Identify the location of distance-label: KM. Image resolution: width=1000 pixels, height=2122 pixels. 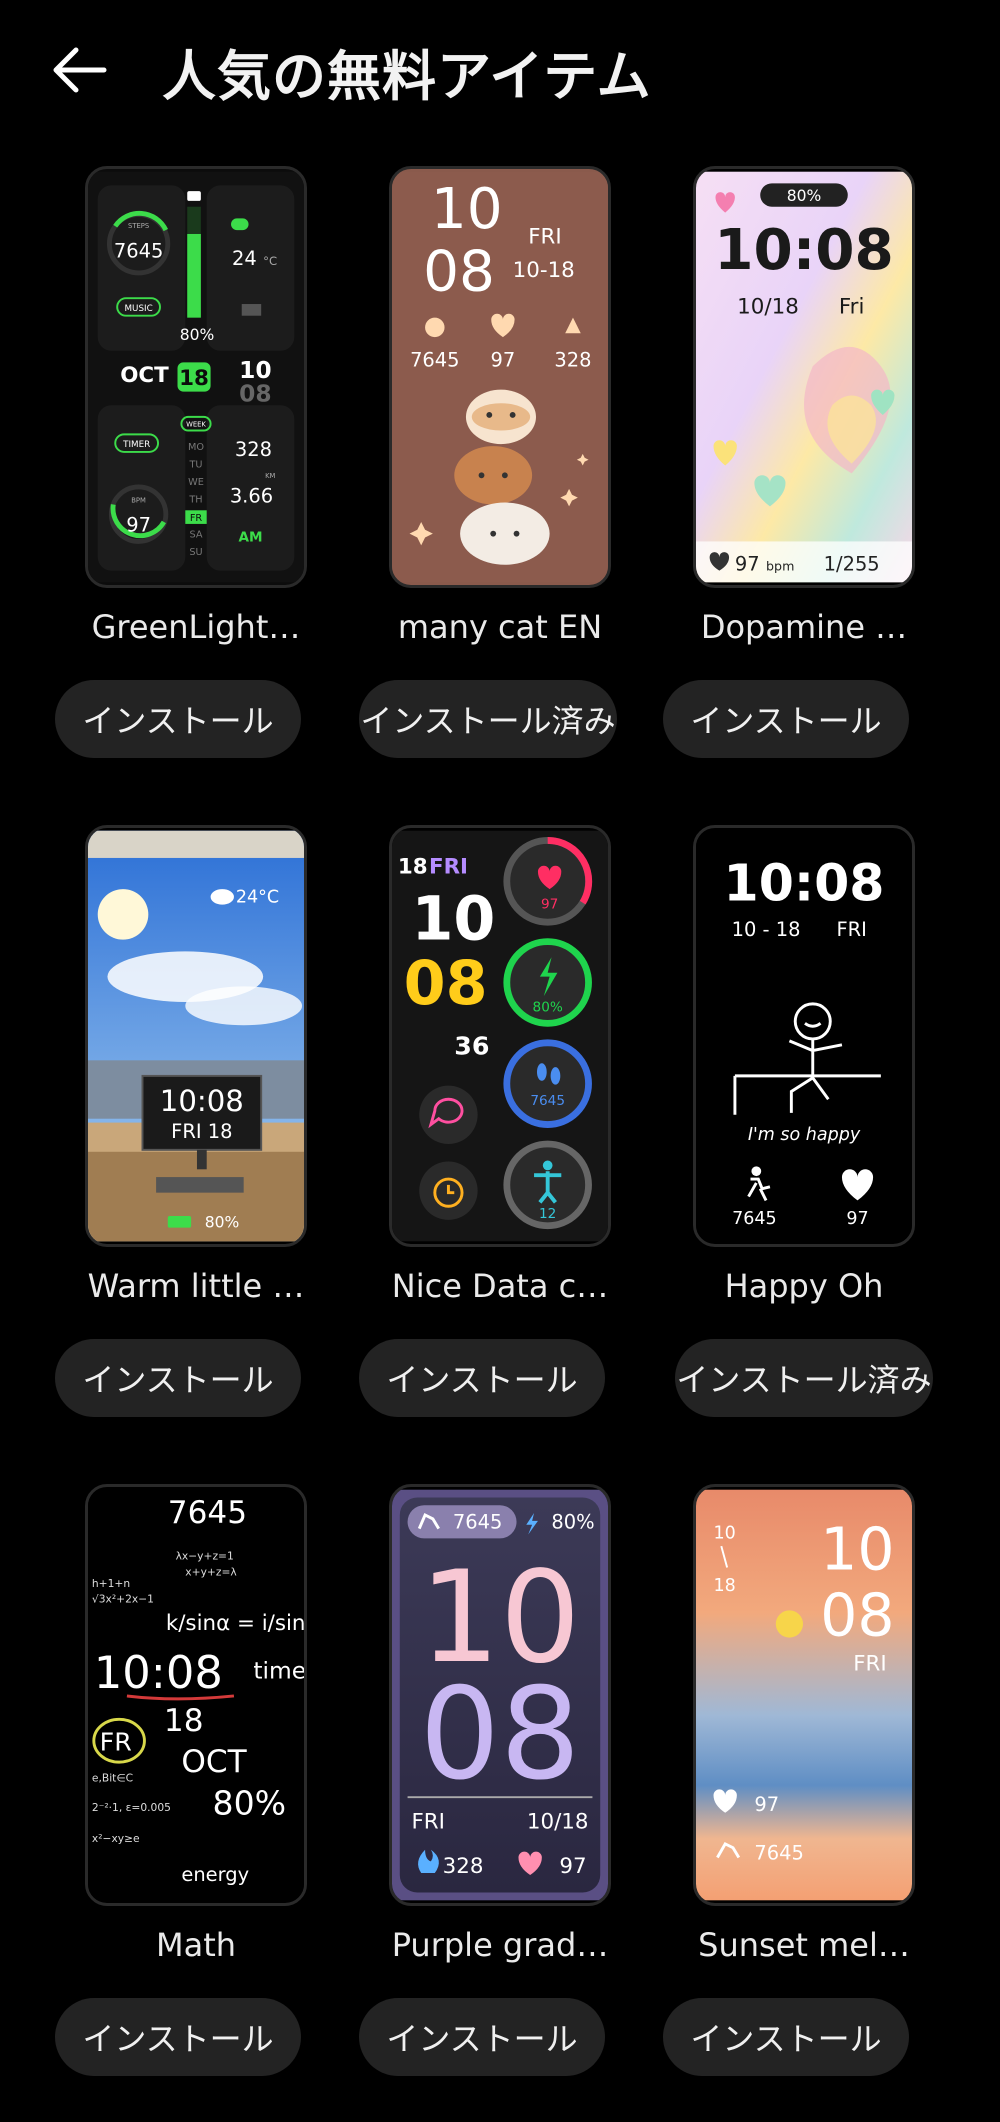
(270, 476).